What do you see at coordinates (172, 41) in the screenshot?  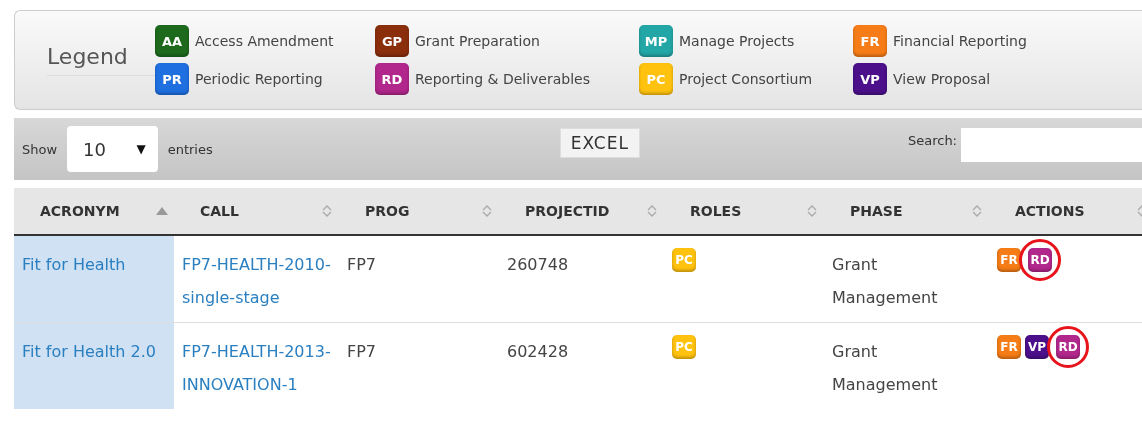 I see `role-badge: AA` at bounding box center [172, 41].